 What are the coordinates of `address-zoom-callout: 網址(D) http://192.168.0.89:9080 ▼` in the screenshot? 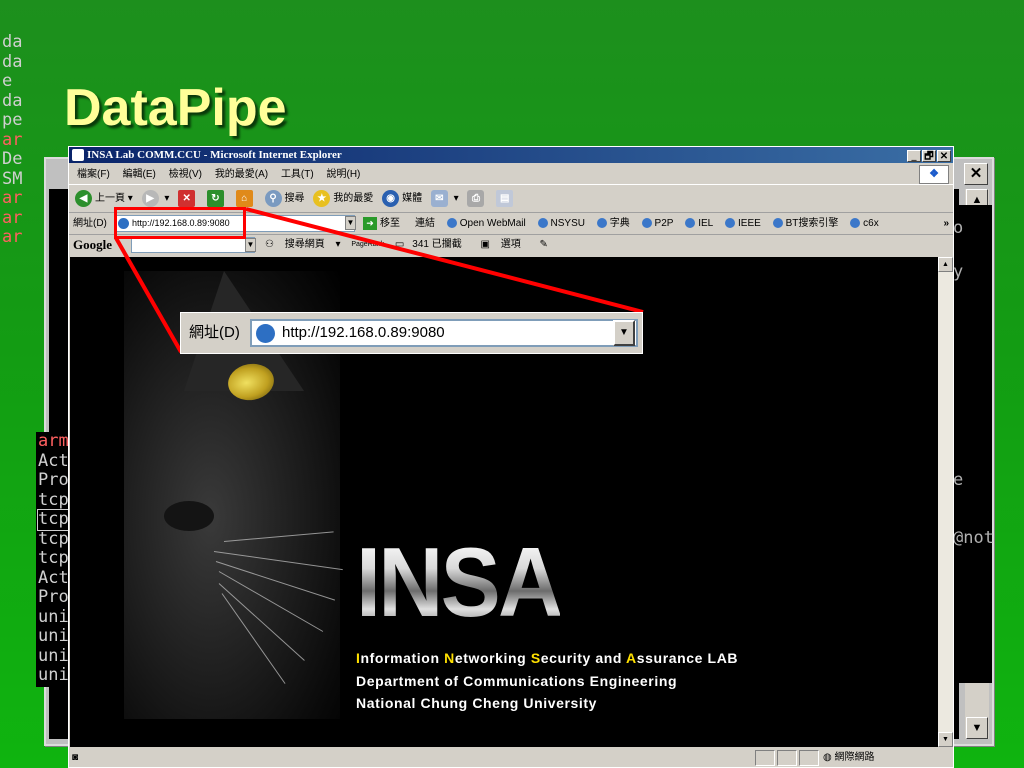 It's located at (411, 333).